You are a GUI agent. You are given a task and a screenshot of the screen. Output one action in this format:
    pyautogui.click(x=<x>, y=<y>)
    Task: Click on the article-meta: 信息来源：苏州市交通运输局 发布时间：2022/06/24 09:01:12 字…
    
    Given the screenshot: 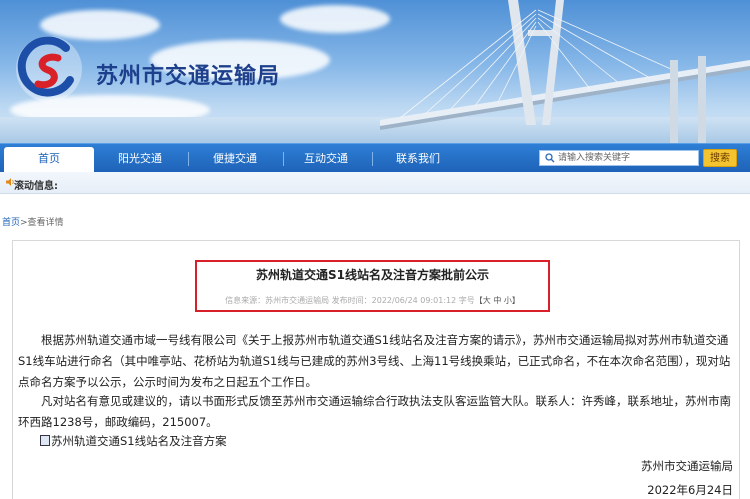 What is the action you would take?
    pyautogui.click(x=372, y=300)
    